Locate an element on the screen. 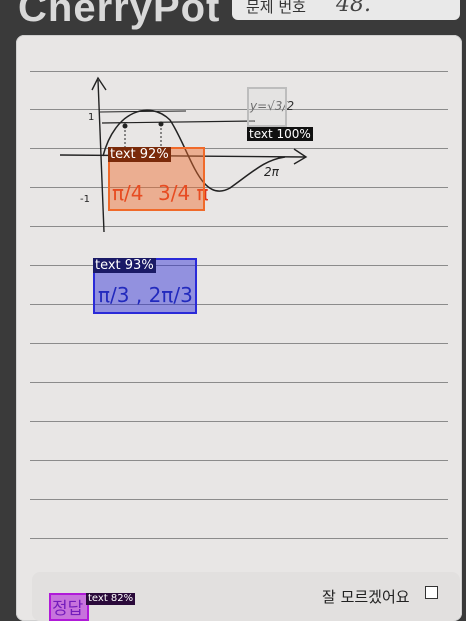 The image size is (466, 621). dont-know-label: 잘 모르겠어요 is located at coordinates (366, 597).